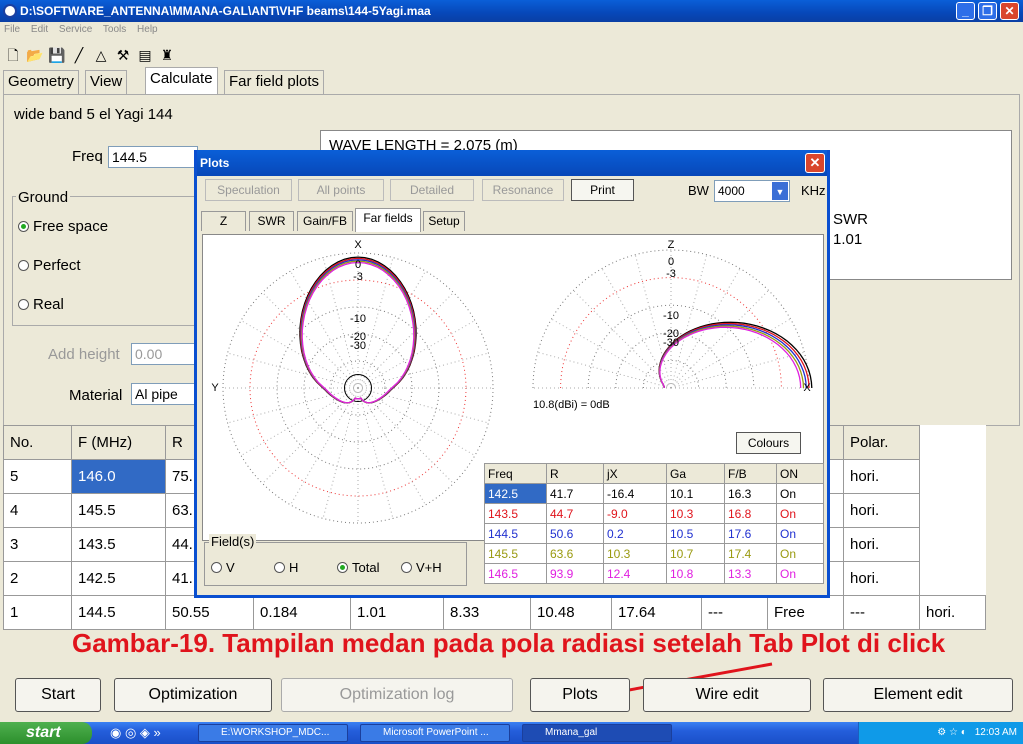  Describe the element at coordinates (106, 82) in the screenshot. I see `tab-view: View` at that location.